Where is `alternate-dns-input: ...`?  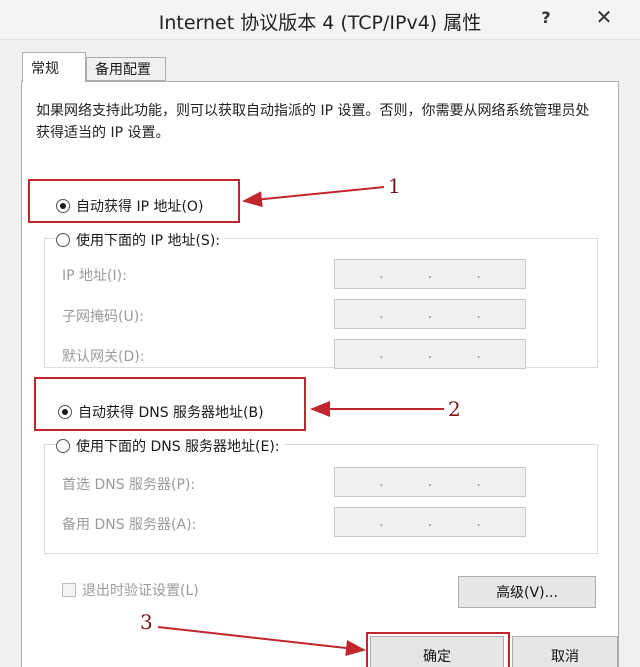 alternate-dns-input: ... is located at coordinates (430, 522).